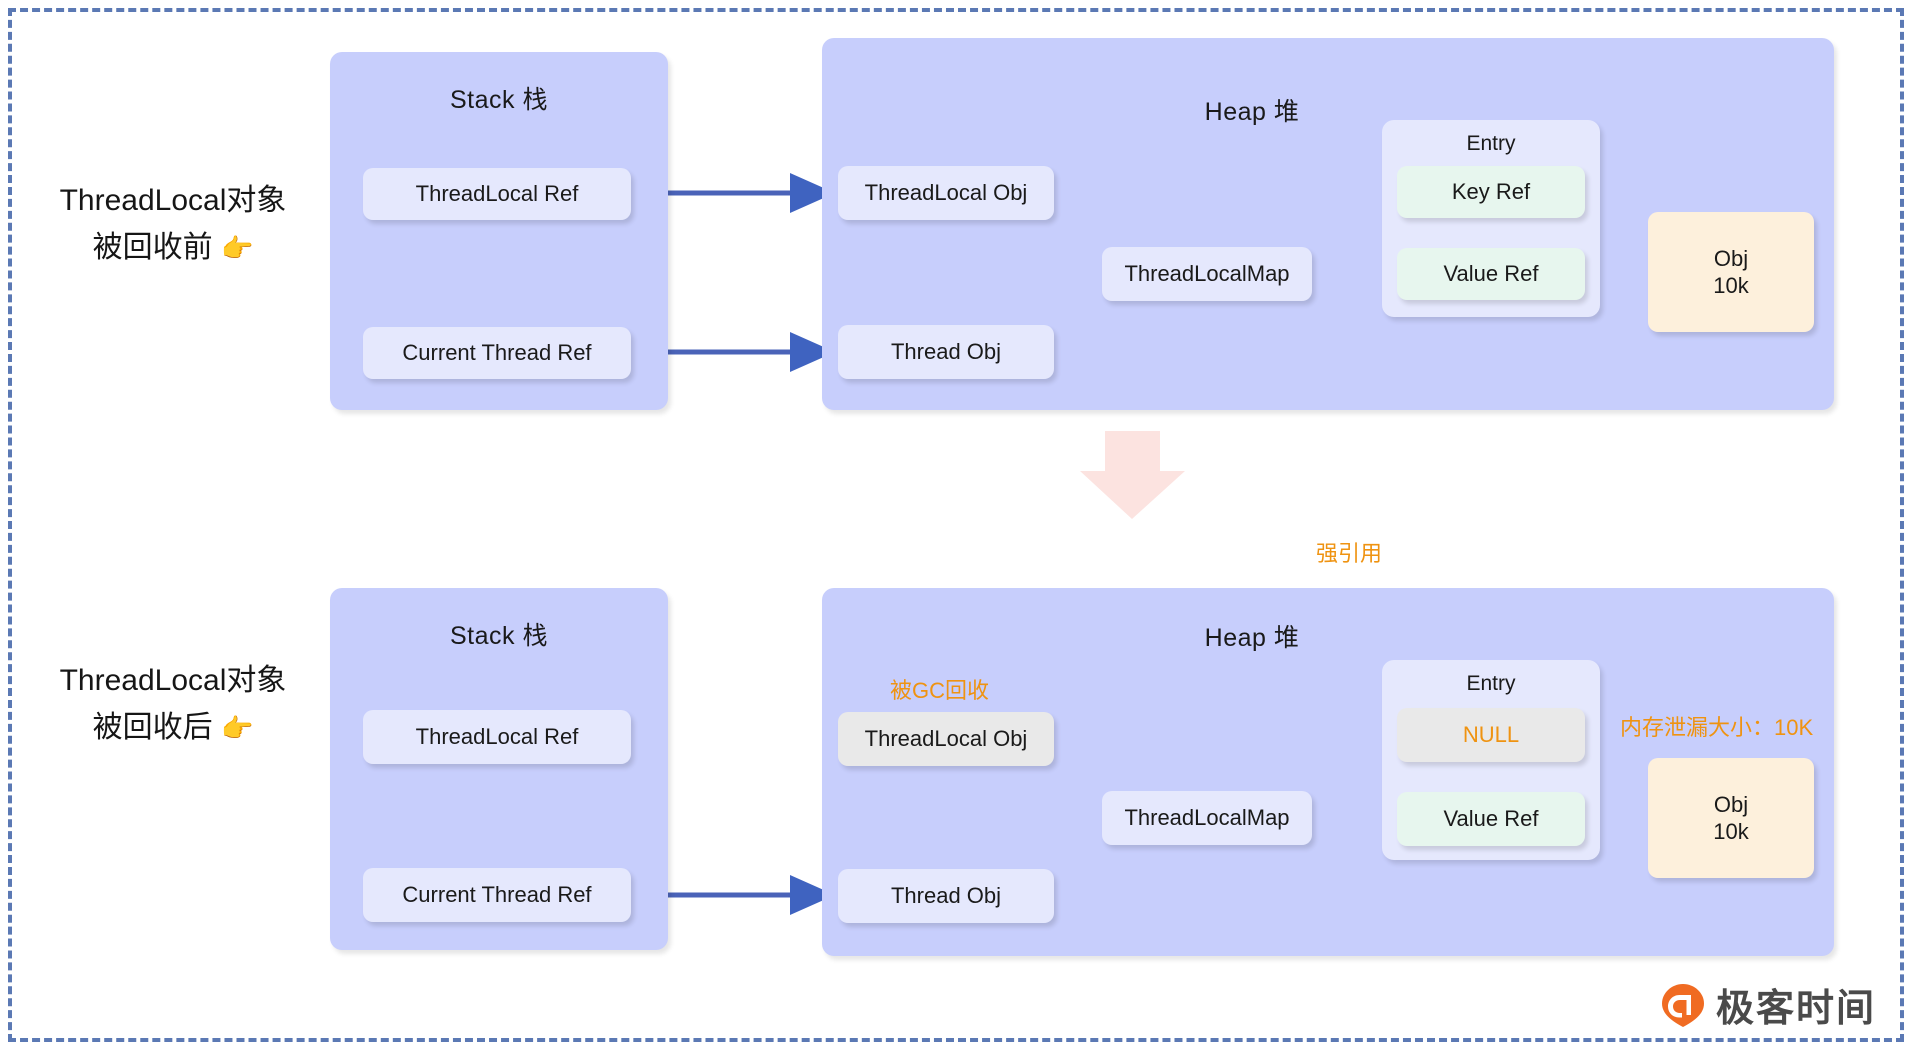  Describe the element at coordinates (1491, 683) in the screenshot. I see `entry-title-after: Entry` at that location.